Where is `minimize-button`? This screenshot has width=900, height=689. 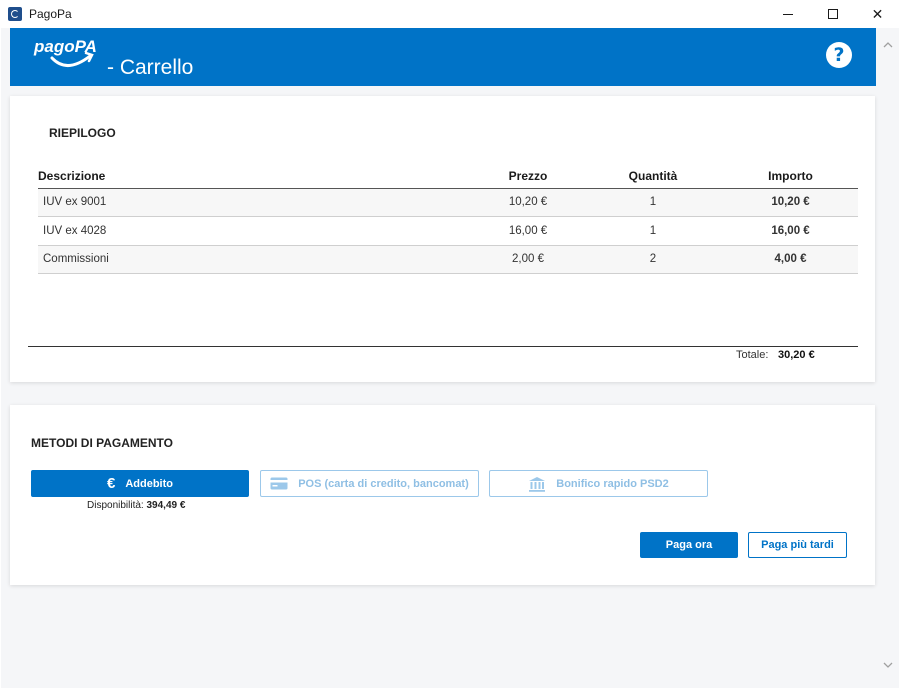
minimize-button is located at coordinates (787, 14).